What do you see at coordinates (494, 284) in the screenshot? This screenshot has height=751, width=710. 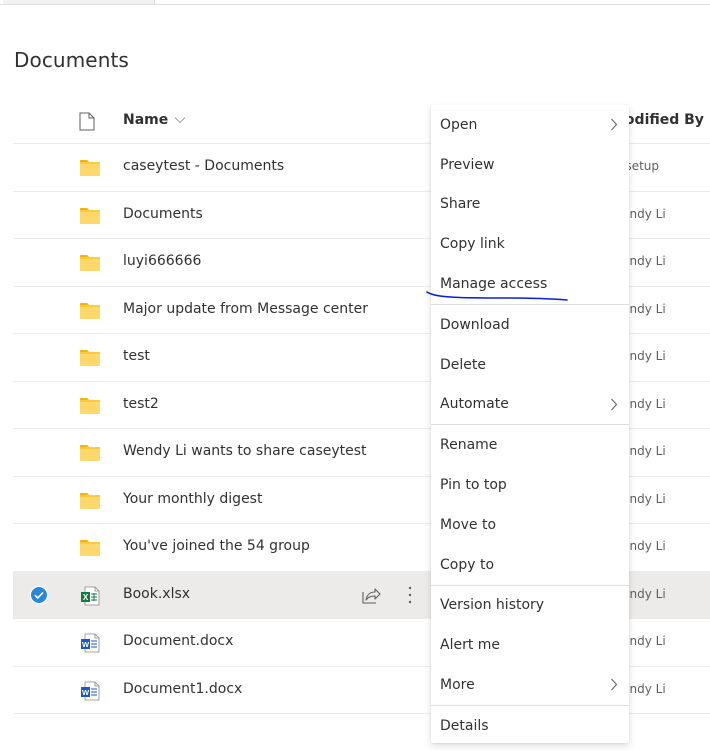 I see `menu-item-label: Manage access` at bounding box center [494, 284].